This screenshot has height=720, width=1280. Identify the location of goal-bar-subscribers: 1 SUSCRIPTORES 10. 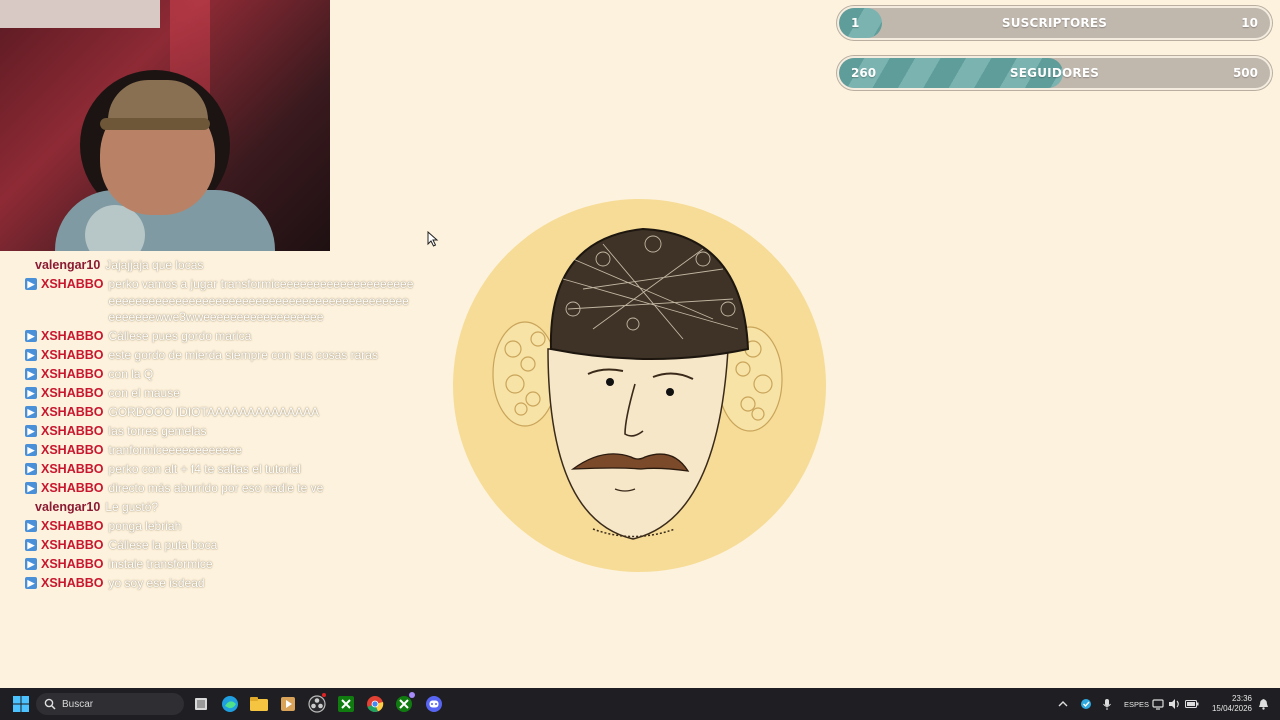
(1054, 23).